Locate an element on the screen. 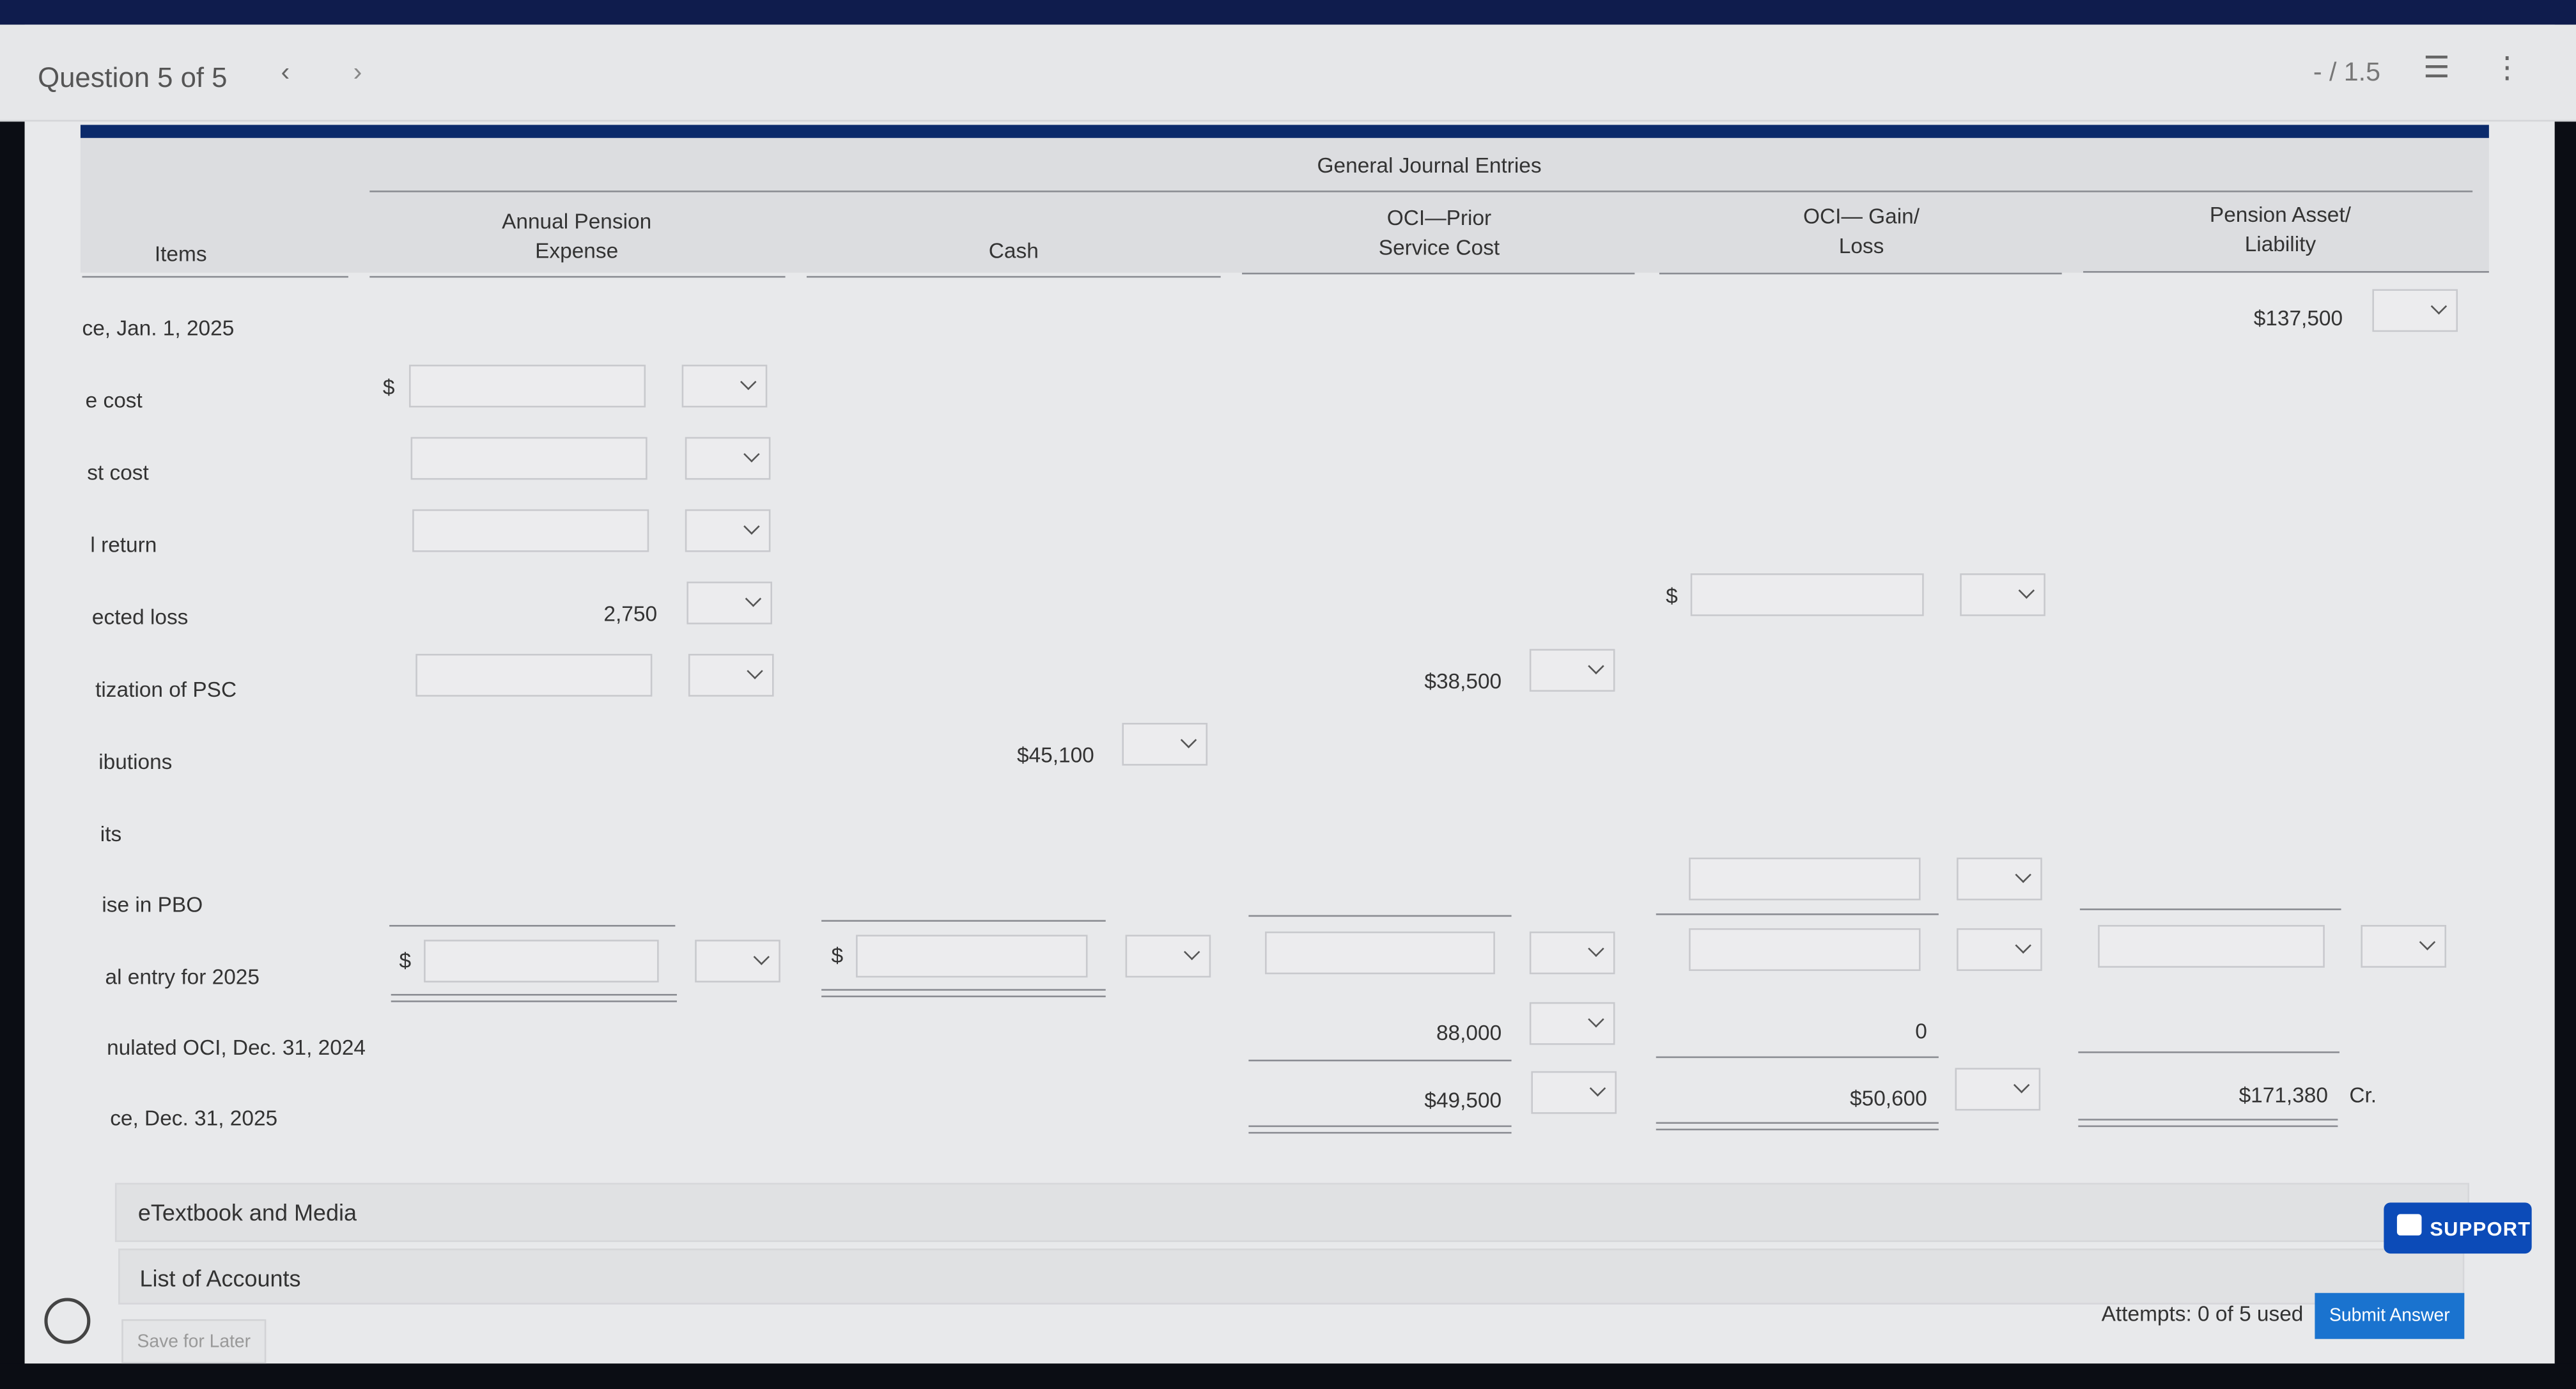  etextbook-panel: eTextbook and Media is located at coordinates (1292, 1213).